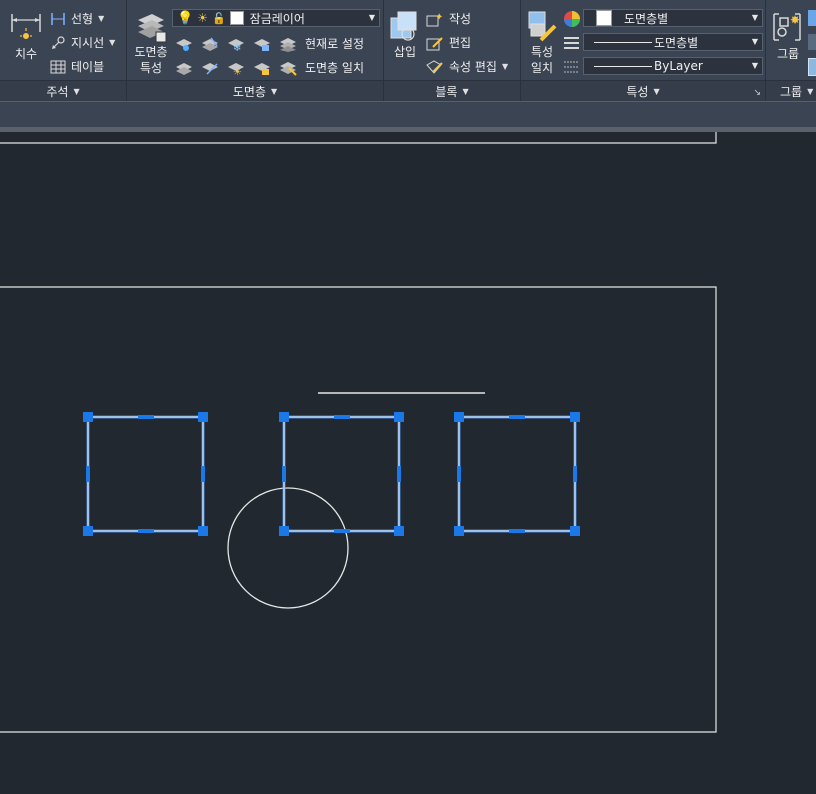 The width and height of the screenshot is (816, 794). What do you see at coordinates (448, 42) in the screenshot?
I see `edit-block-button: 편집` at bounding box center [448, 42].